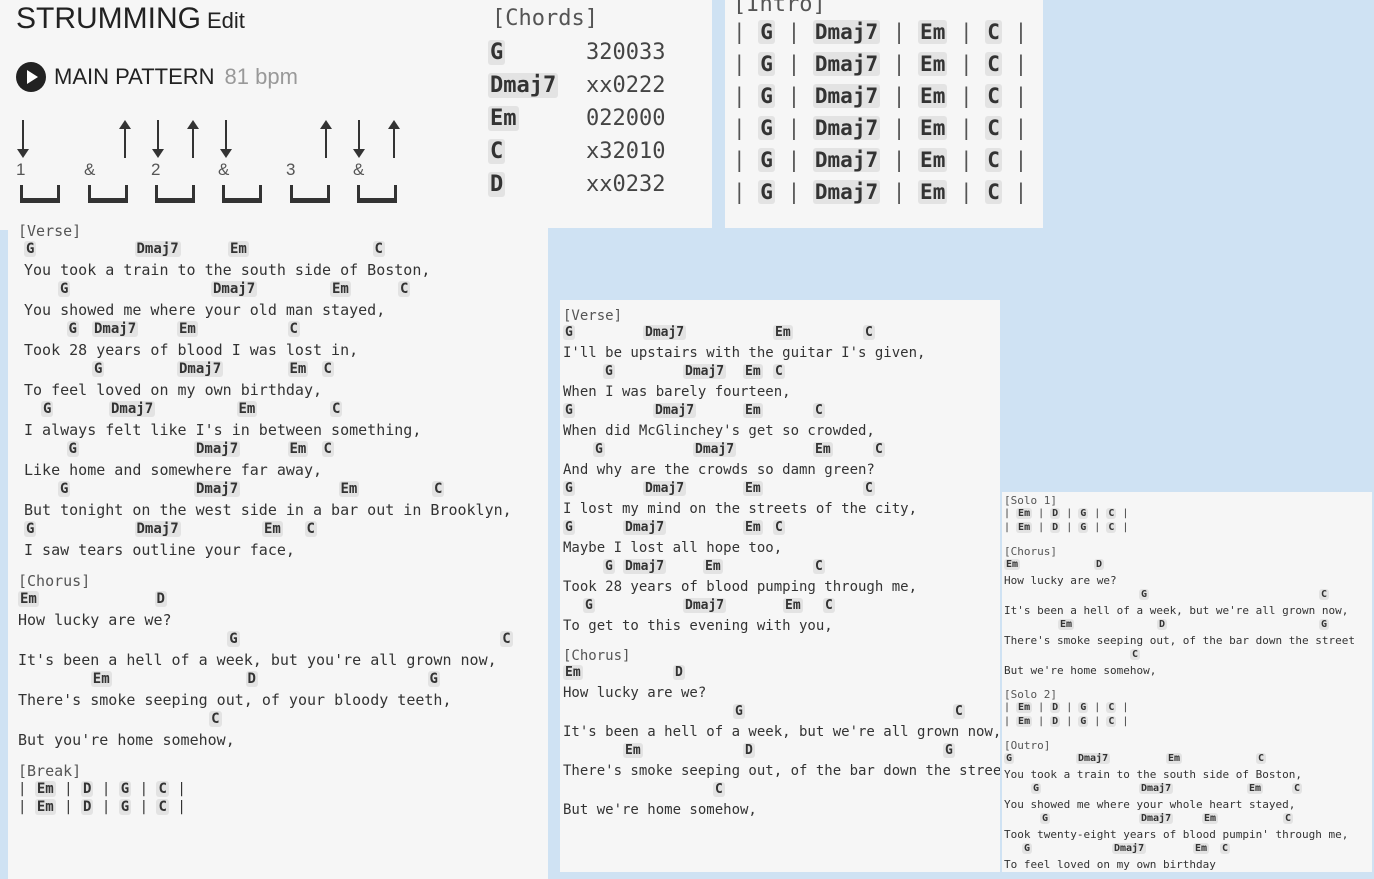 The image size is (1374, 879). I want to click on chord-row: Dxx0232, so click(576, 184).